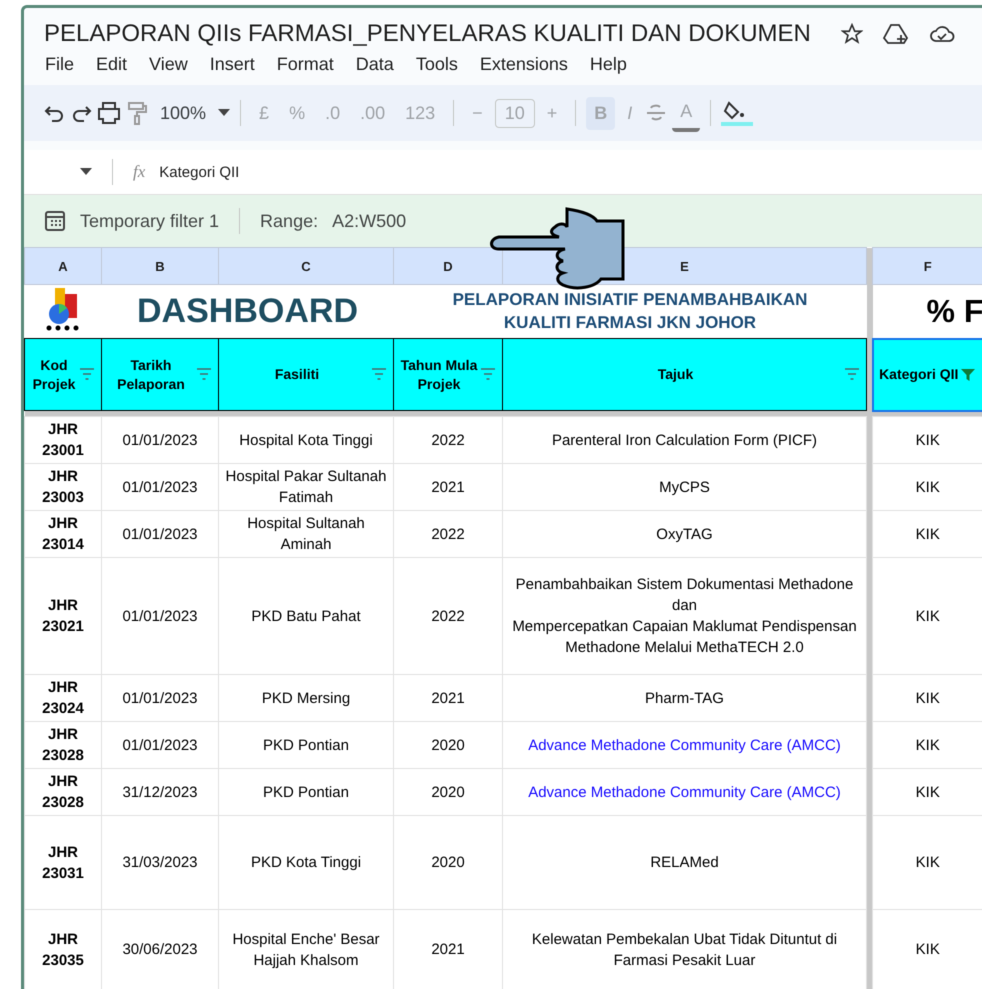  Describe the element at coordinates (306, 534) in the screenshot. I see `table-cell: Hospital Sultanah Aminah` at that location.